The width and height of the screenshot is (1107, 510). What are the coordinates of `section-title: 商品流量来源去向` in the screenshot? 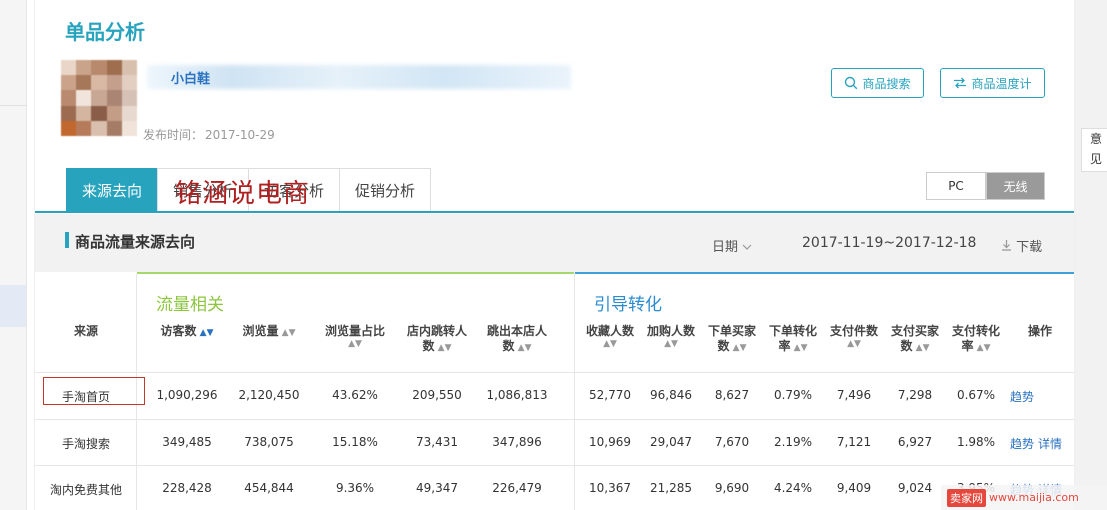 It's located at (135, 242).